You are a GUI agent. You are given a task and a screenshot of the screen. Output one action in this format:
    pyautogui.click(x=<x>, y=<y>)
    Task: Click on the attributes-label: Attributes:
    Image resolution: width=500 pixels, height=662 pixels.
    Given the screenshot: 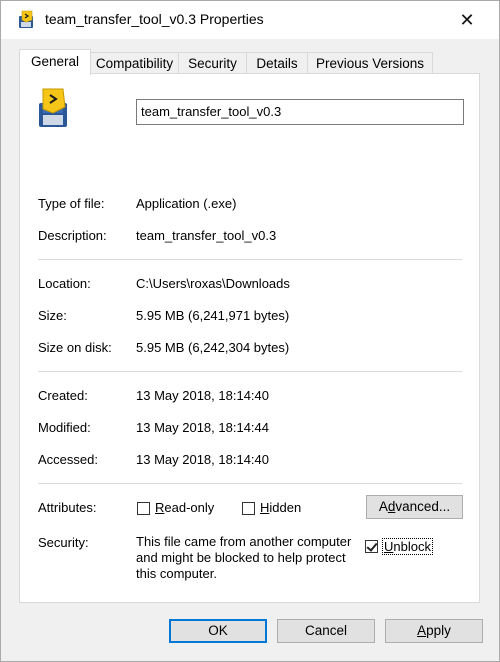 What is the action you would take?
    pyautogui.click(x=67, y=507)
    